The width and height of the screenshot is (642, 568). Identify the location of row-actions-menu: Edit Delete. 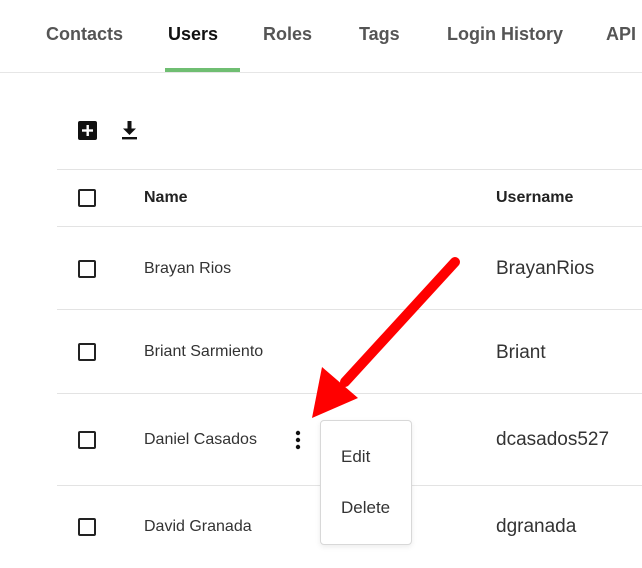
(366, 482).